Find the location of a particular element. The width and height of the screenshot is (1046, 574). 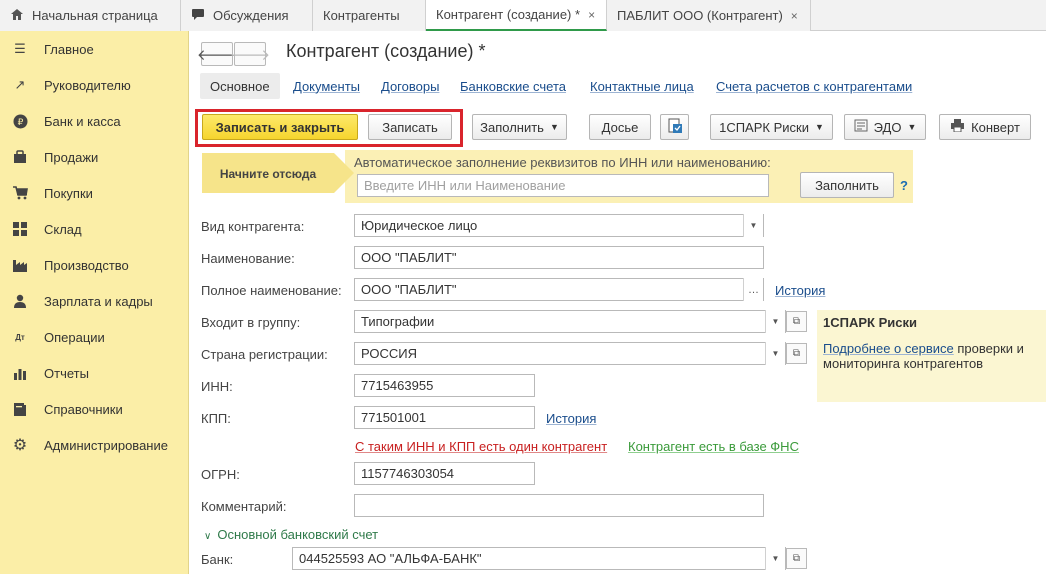

tab-discussions: Обсуждения is located at coordinates (247, 15).